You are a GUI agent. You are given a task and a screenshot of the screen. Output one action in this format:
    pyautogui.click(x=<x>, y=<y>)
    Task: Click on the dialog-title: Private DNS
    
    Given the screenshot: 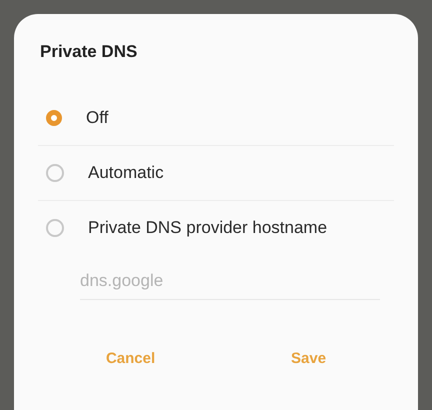 What is the action you would take?
    pyautogui.click(x=88, y=52)
    